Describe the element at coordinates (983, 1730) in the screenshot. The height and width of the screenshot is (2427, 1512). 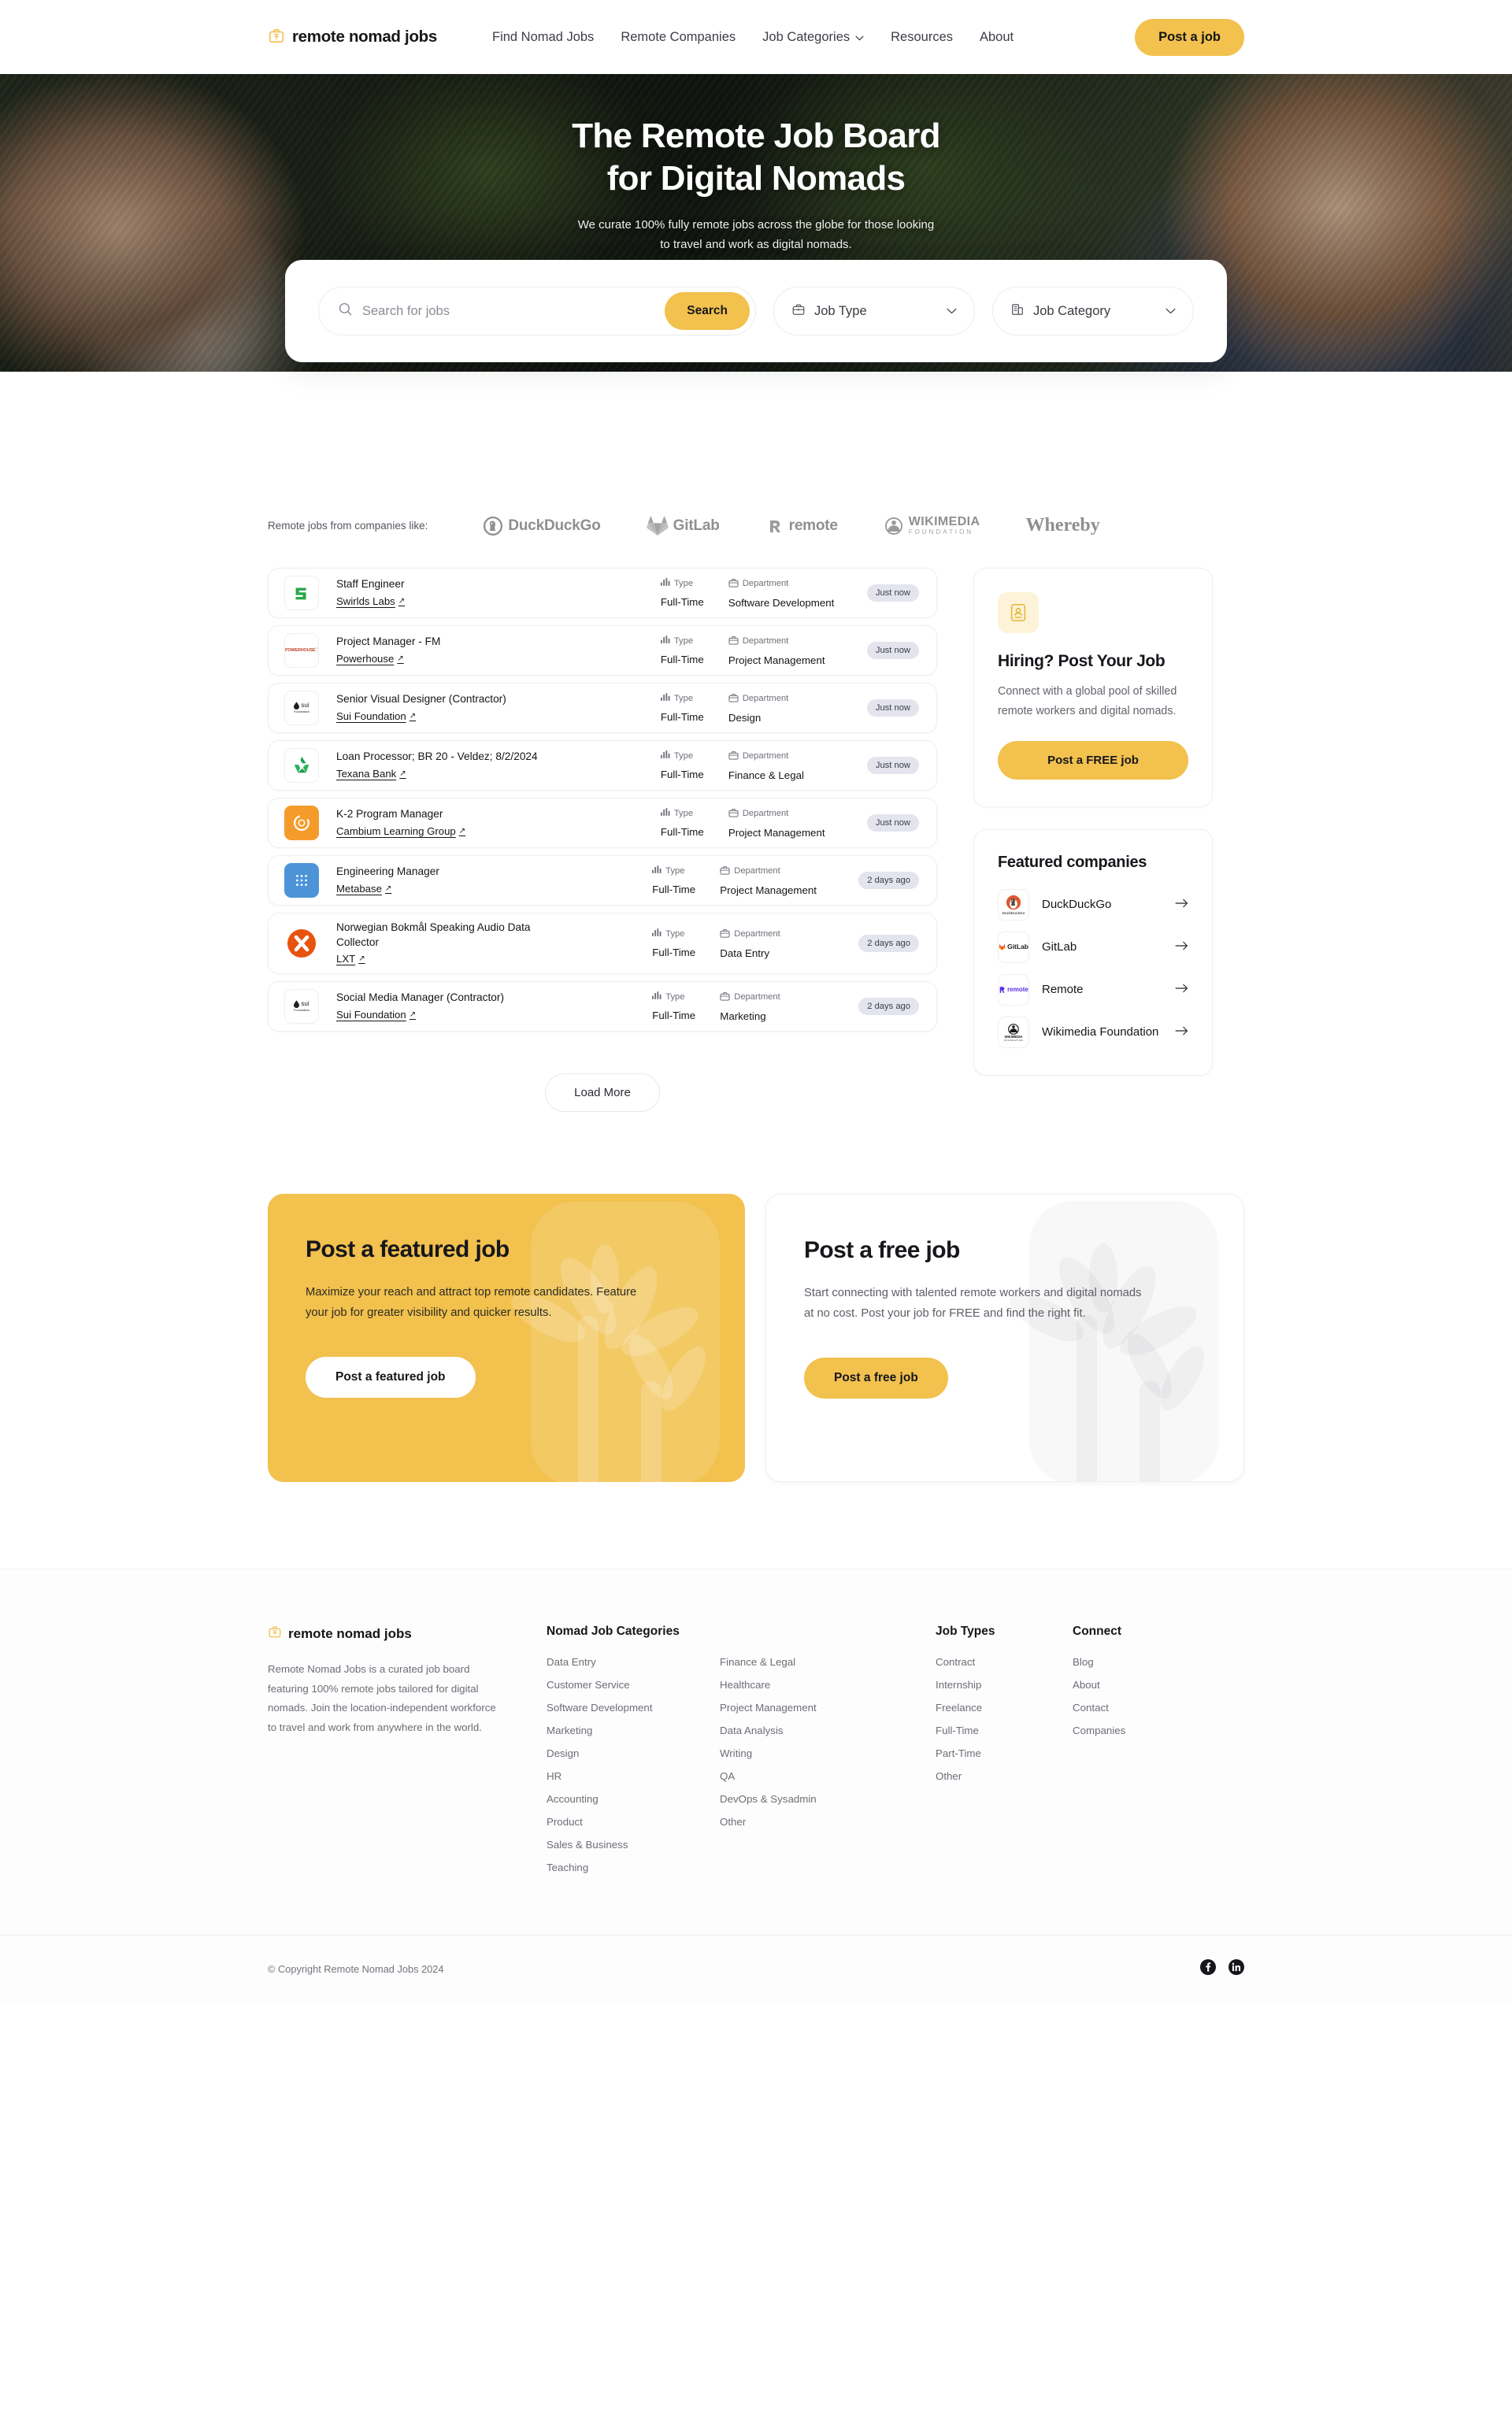
I see `footer-link: Full-Time` at that location.